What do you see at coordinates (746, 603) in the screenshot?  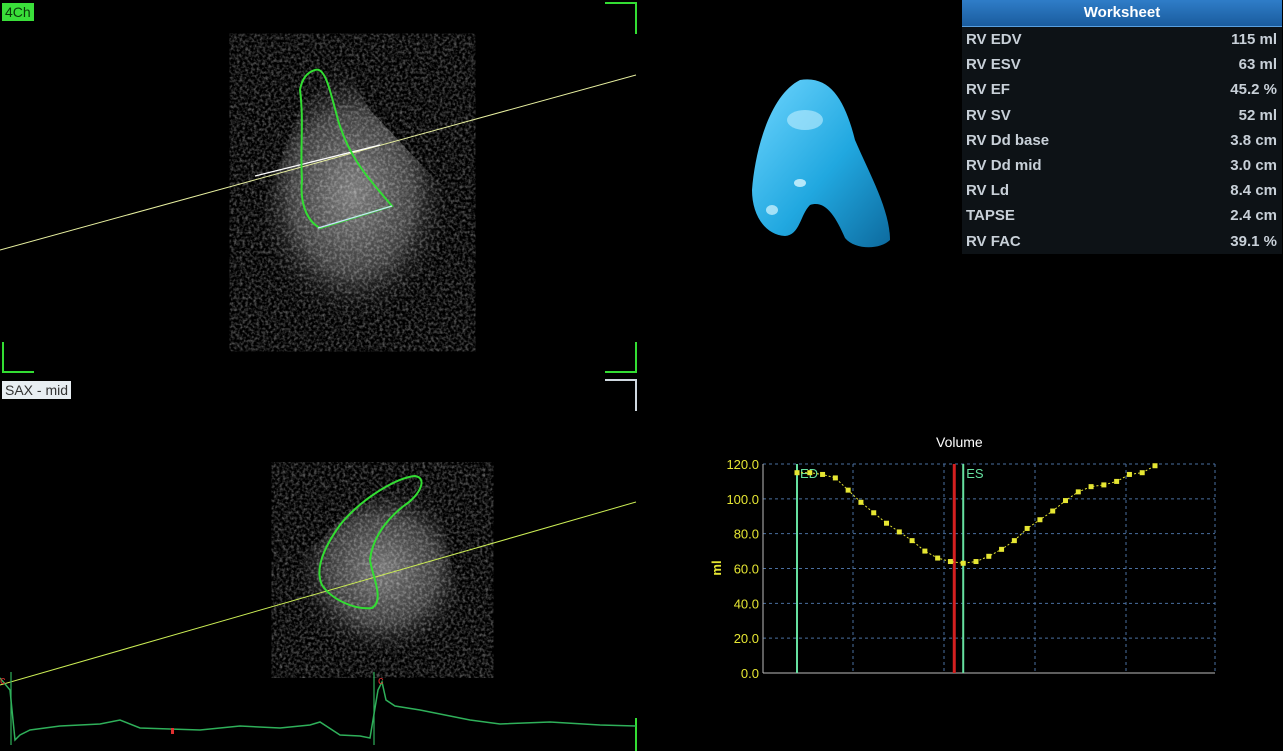 I see `y-tick-label: 40.0` at bounding box center [746, 603].